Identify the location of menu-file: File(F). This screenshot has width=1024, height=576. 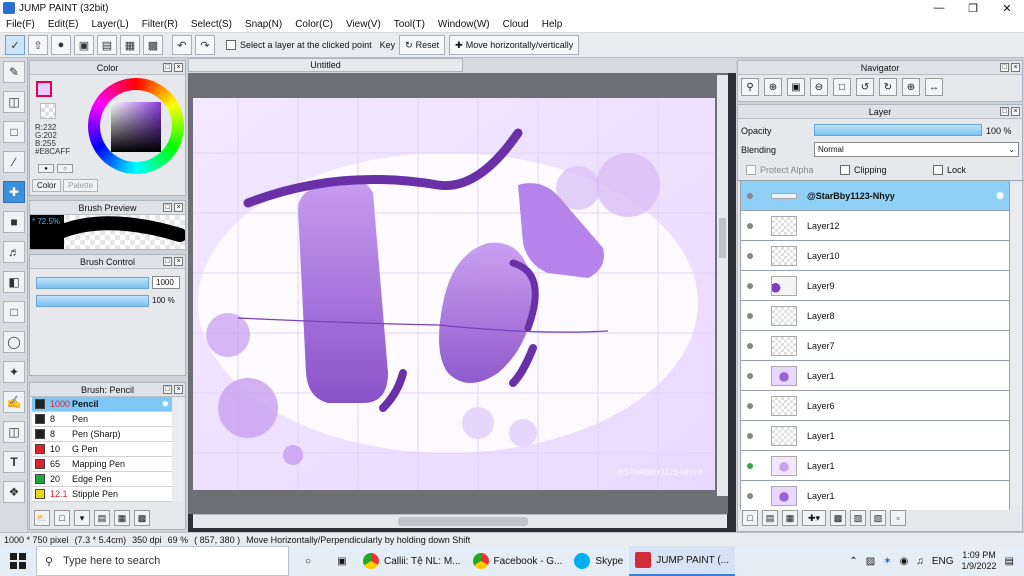
(21, 24).